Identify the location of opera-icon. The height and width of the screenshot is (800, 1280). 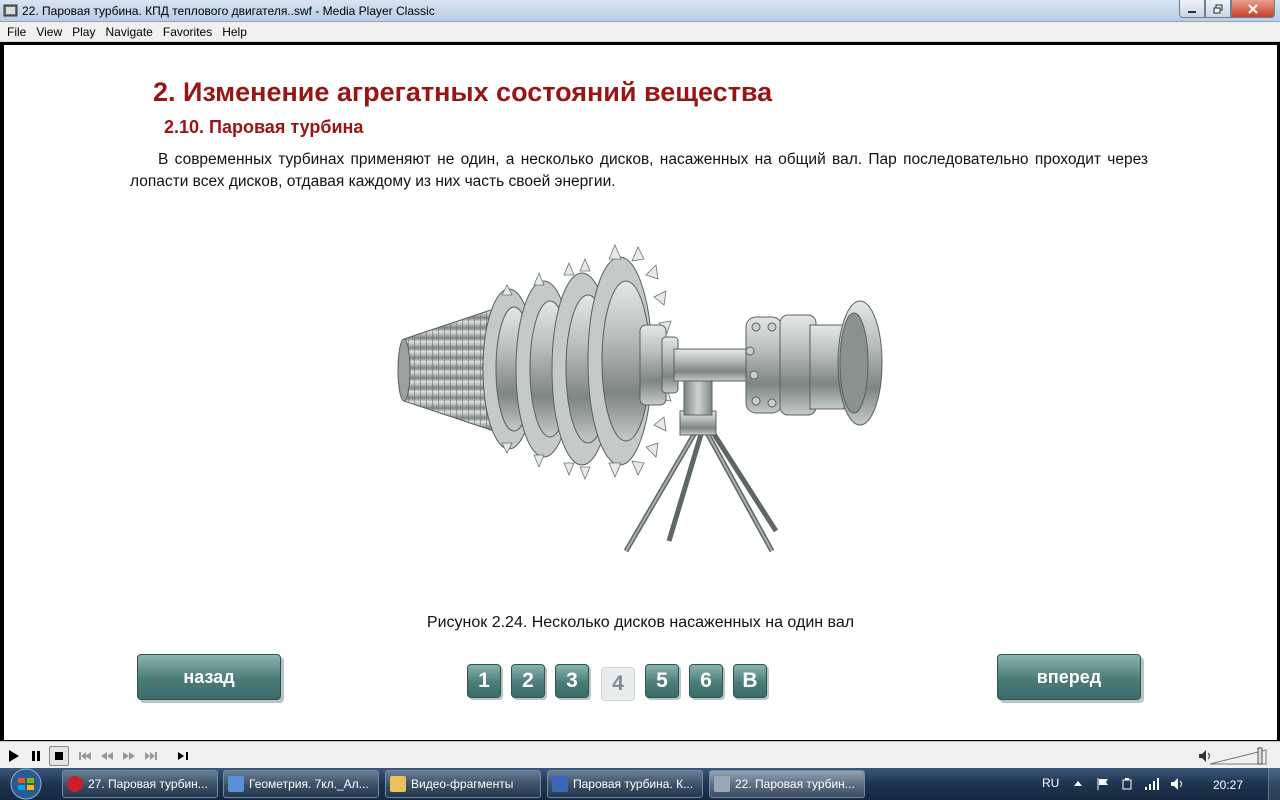
(75, 784).